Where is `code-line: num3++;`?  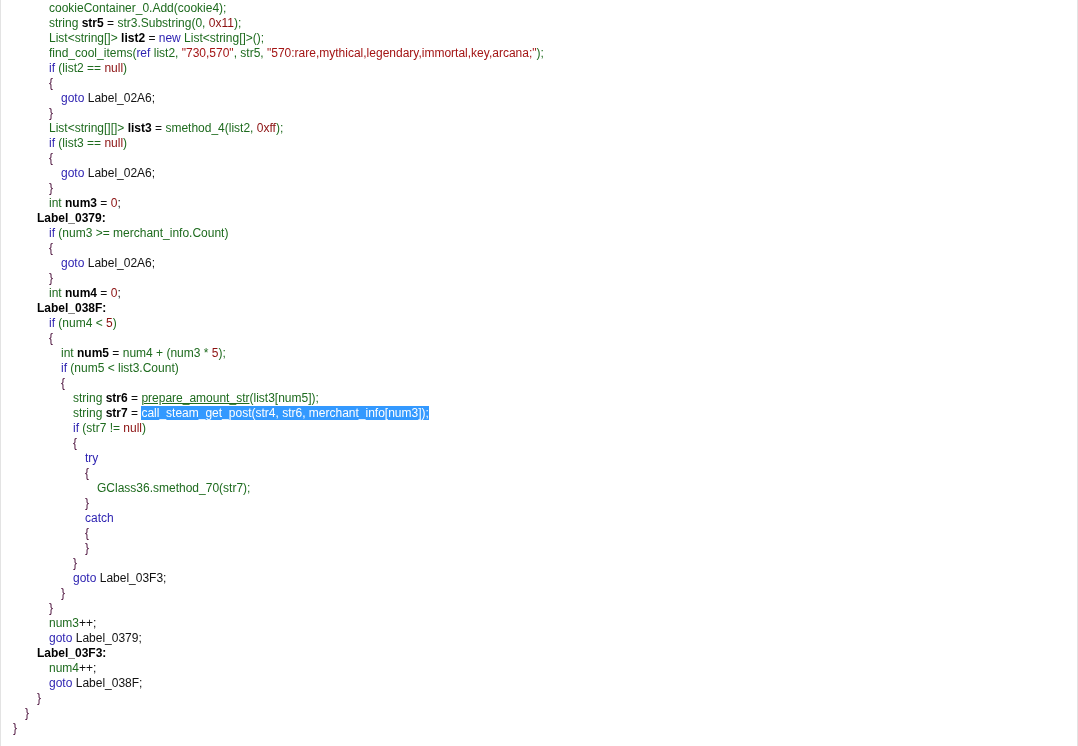 code-line: num3++; is located at coordinates (73, 623).